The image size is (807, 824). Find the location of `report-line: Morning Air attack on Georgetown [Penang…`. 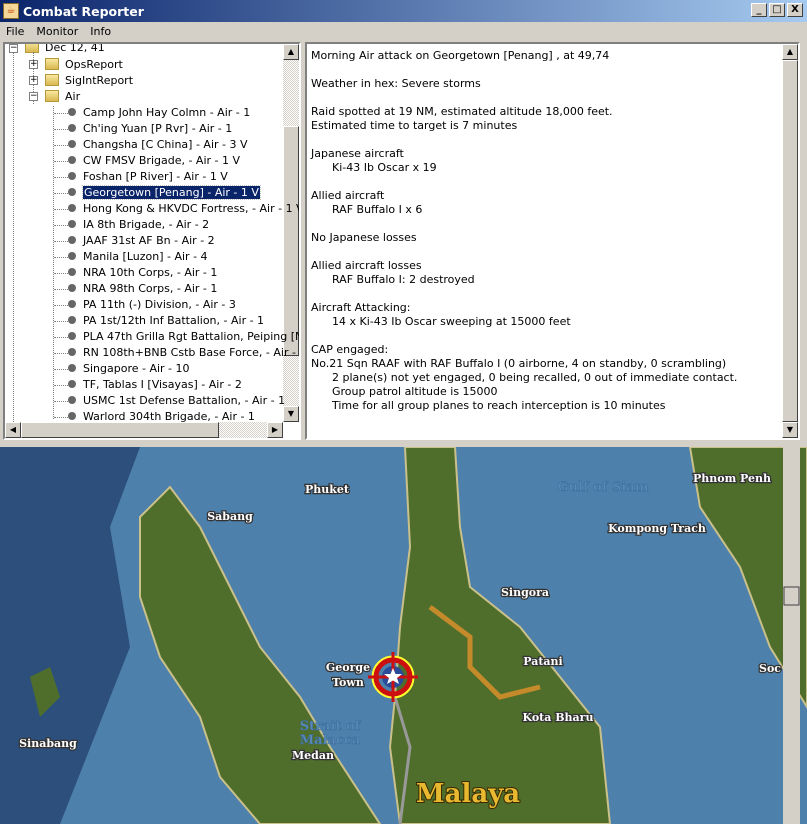

report-line: Morning Air attack on Georgetown [Penang… is located at coordinates (460, 55).